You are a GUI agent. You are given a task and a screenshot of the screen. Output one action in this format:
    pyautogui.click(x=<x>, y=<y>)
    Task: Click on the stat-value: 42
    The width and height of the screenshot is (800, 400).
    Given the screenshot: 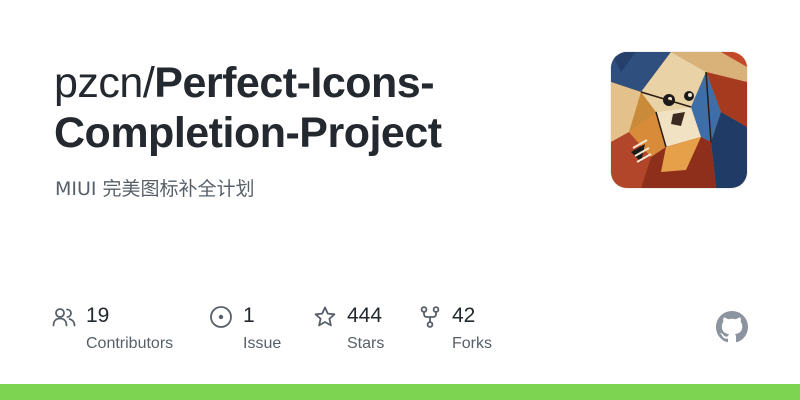 What is the action you would take?
    pyautogui.click(x=464, y=315)
    